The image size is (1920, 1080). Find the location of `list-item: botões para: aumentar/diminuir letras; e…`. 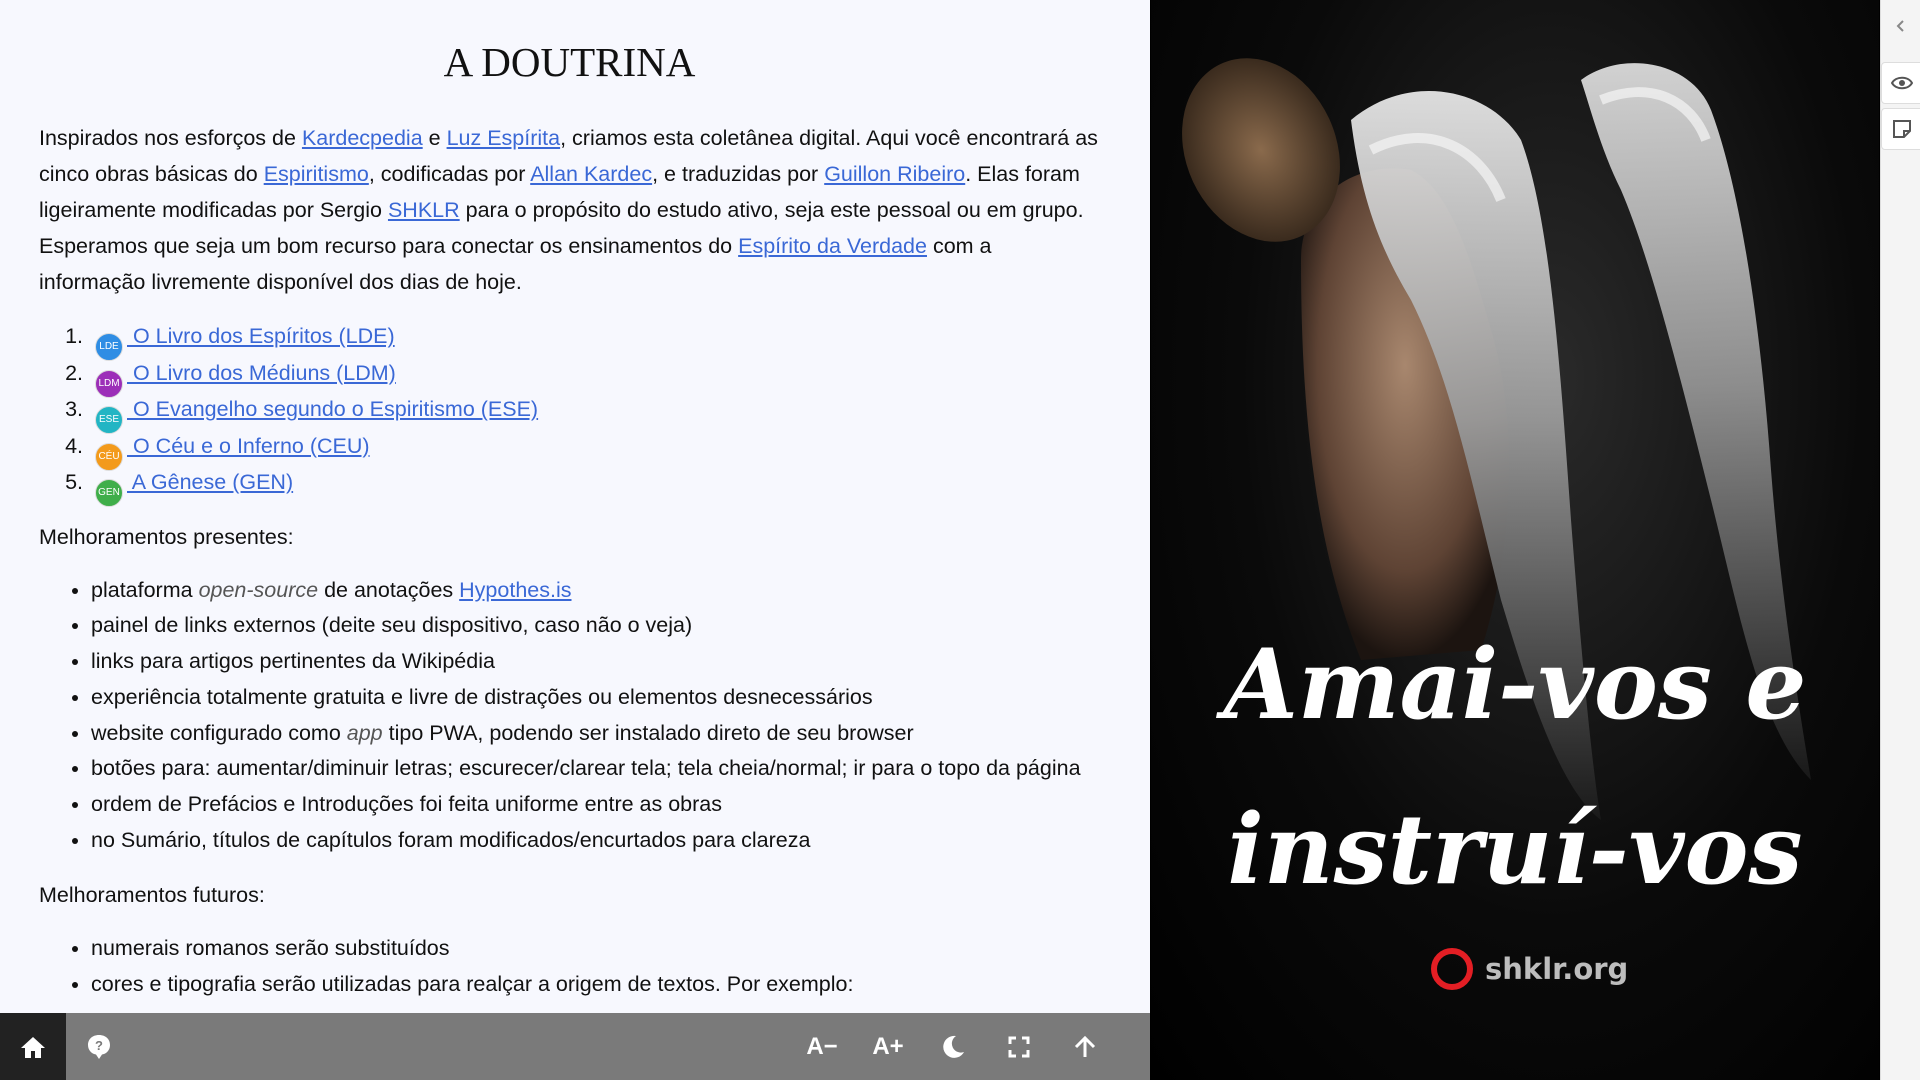

list-item: botões para: aumentar/diminuir letras; e… is located at coordinates (595, 769).